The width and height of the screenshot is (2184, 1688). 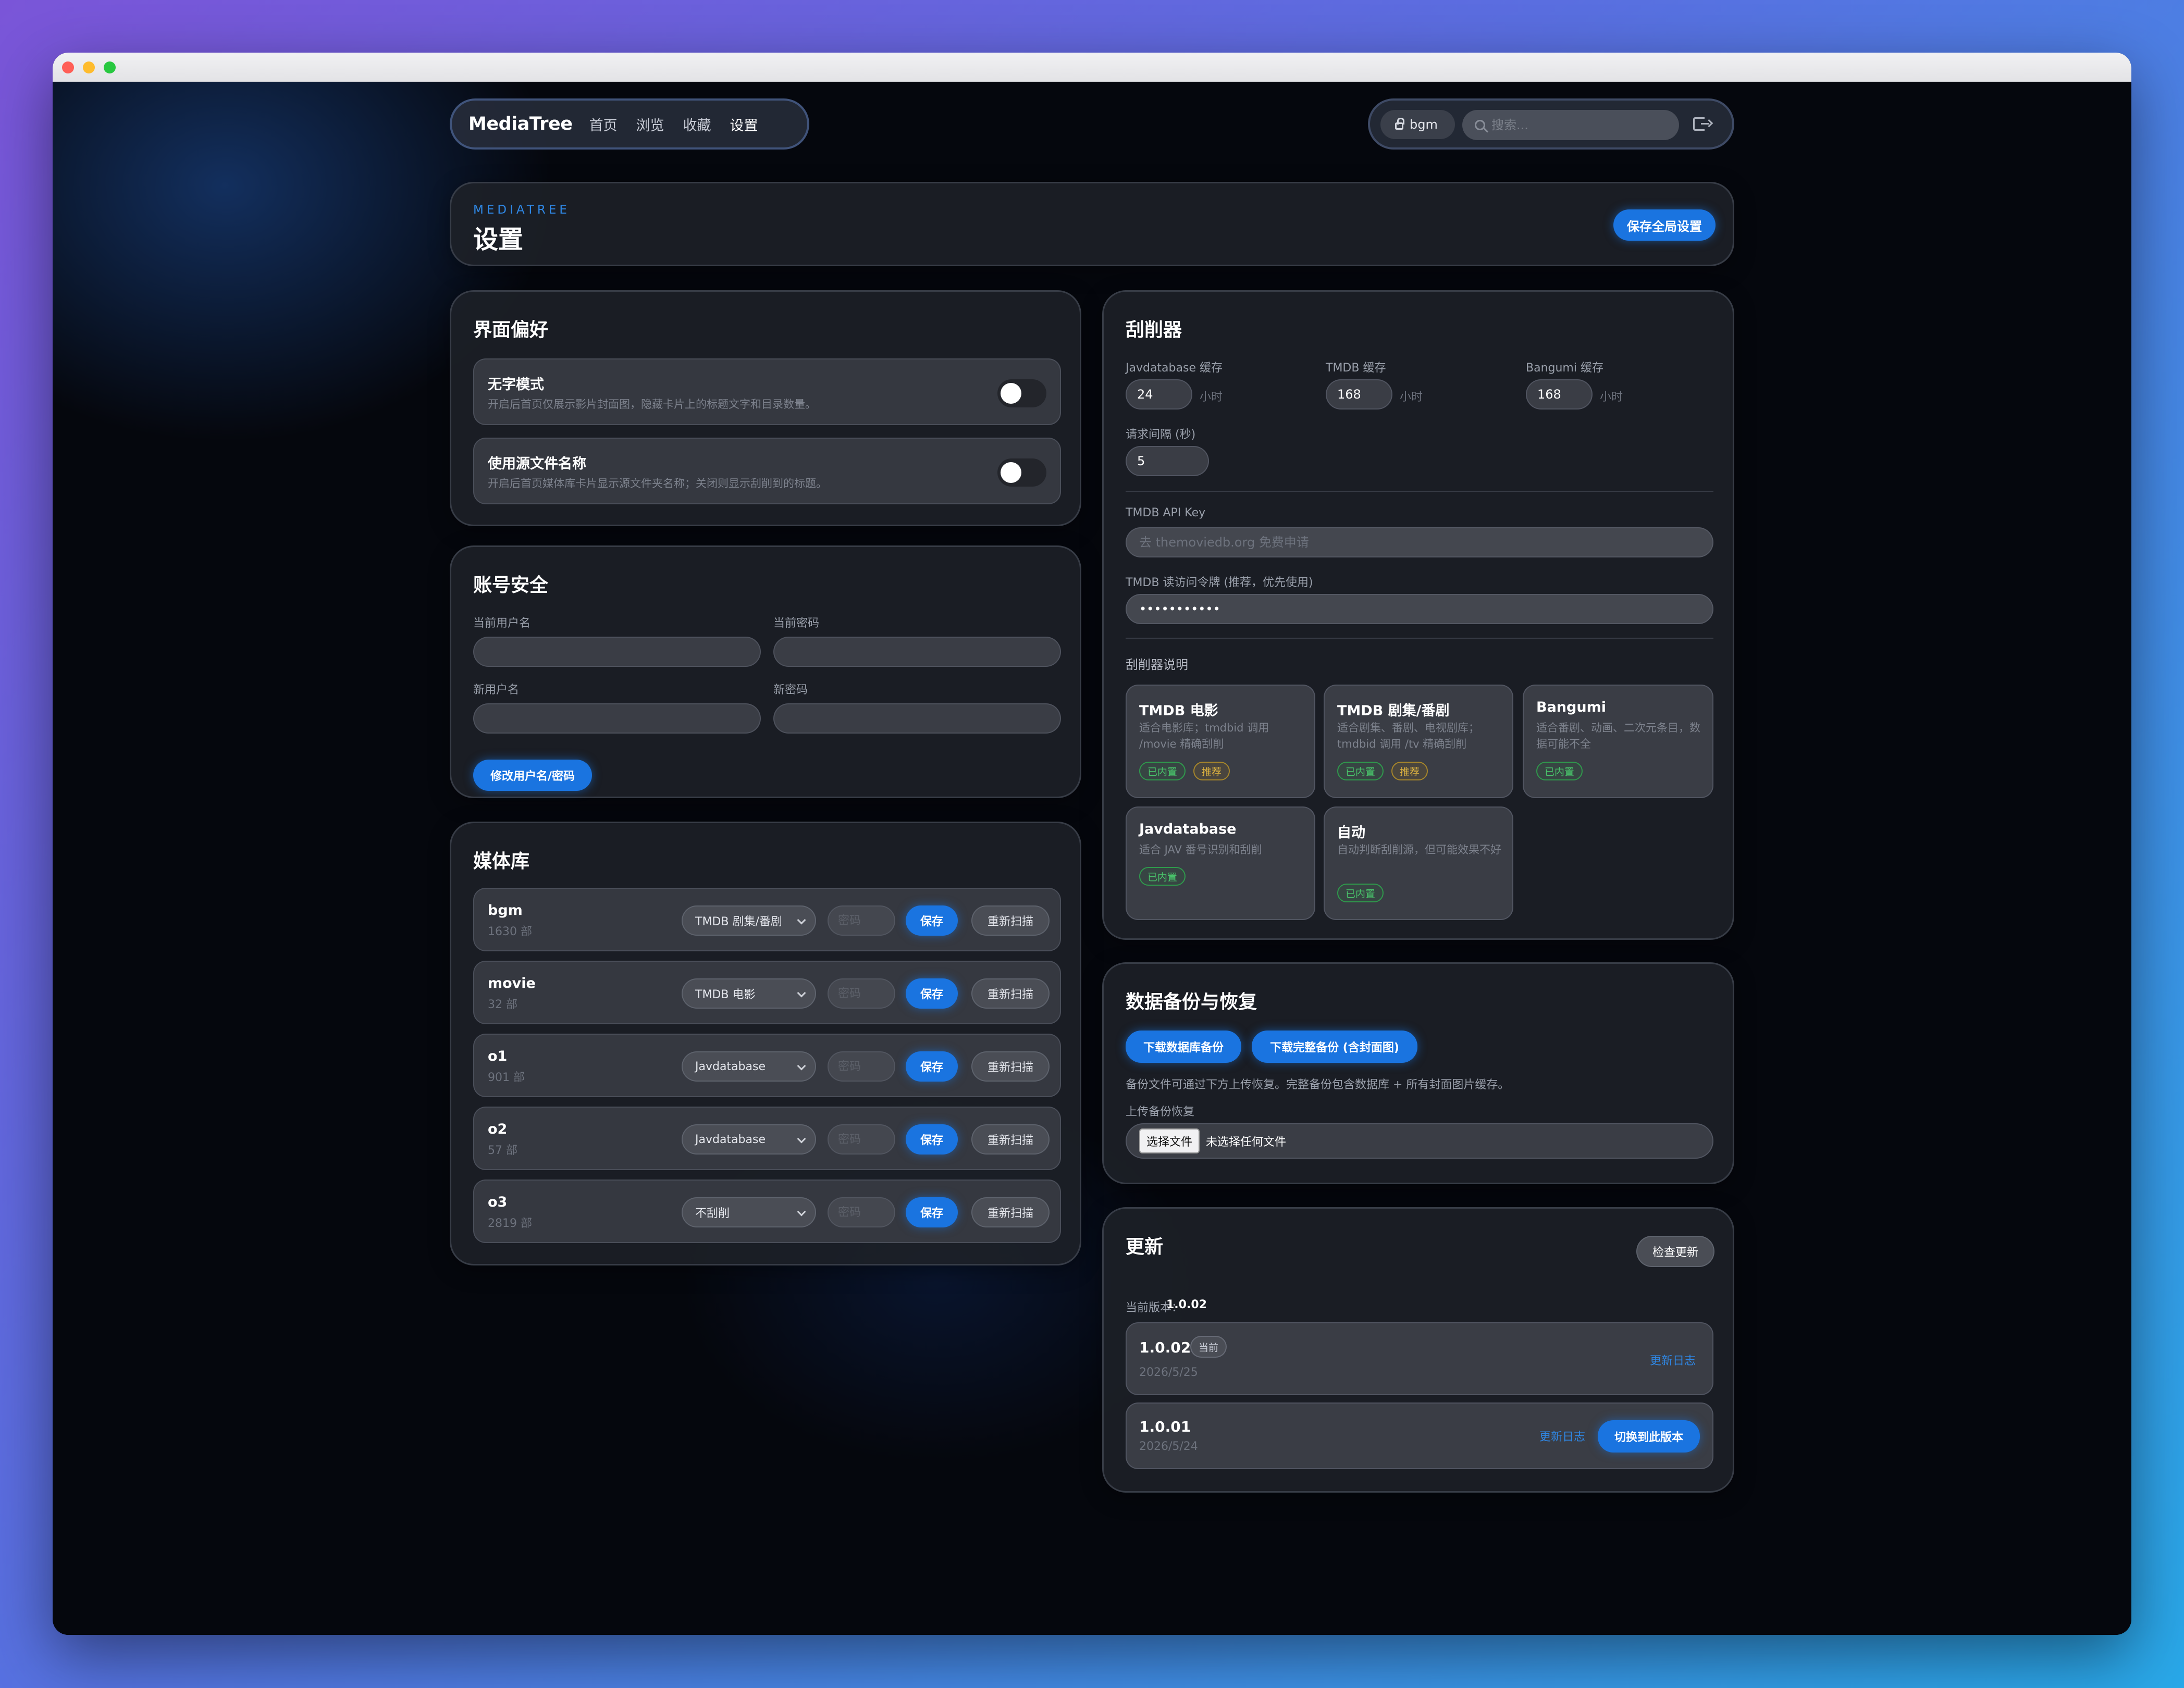 I want to click on media-row-o3: o3 2819 部 不刮削 保存 重新扫描, so click(x=767, y=1212).